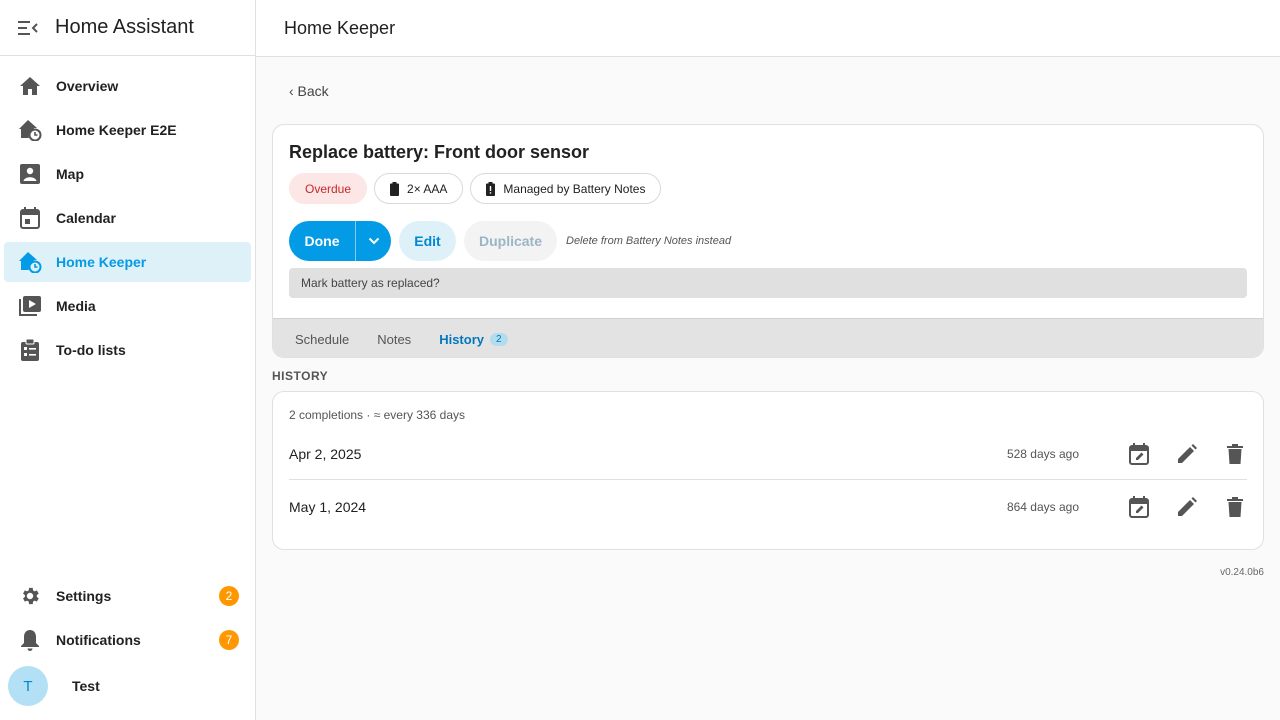  I want to click on clipboard-list-icon, so click(30, 350).